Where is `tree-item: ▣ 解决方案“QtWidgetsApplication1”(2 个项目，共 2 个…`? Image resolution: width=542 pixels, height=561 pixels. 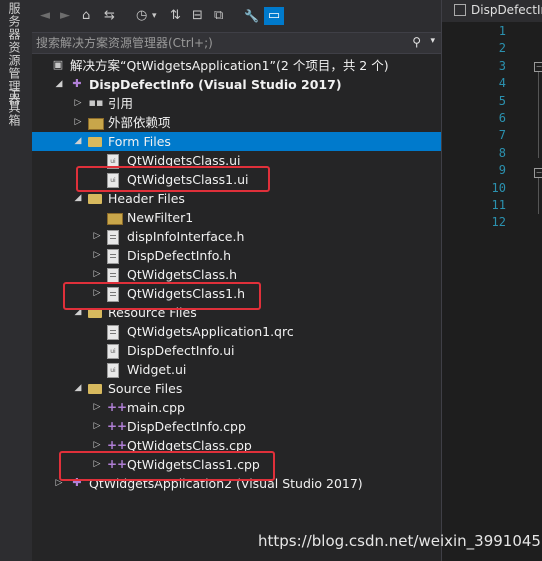 tree-item: ▣ 解决方案“QtWidgetsApplication1”(2 个项目，共 2 个… is located at coordinates (236, 65).